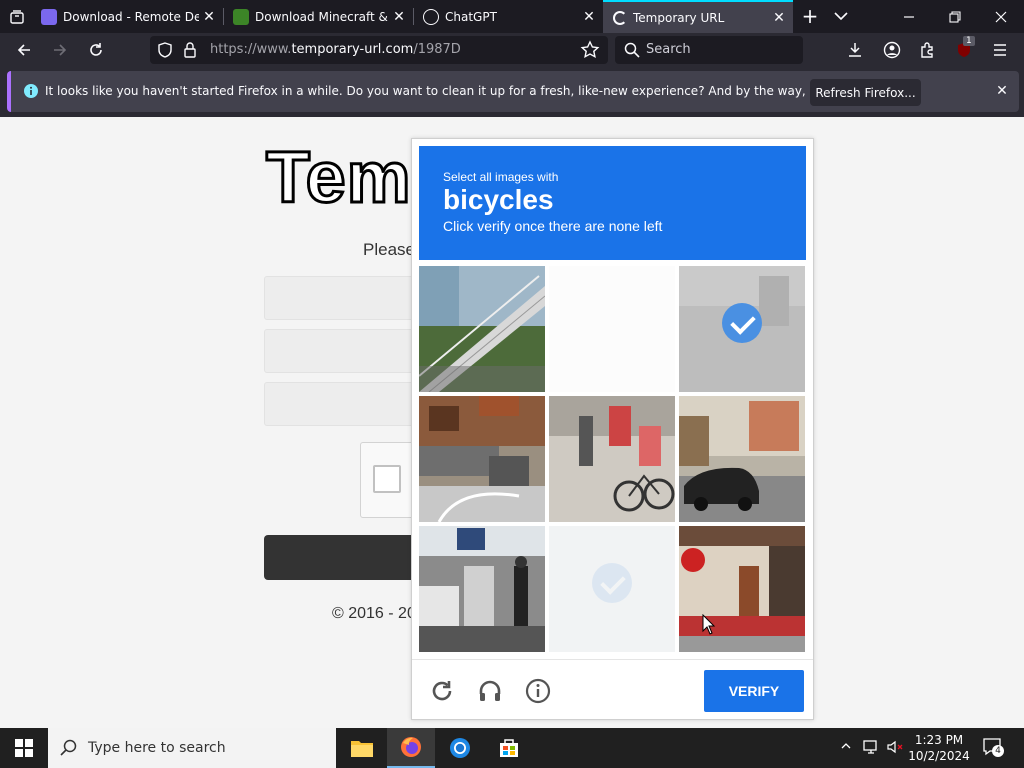 This screenshot has height=768, width=1024. Describe the element at coordinates (709, 50) in the screenshot. I see `search-box: Search` at that location.